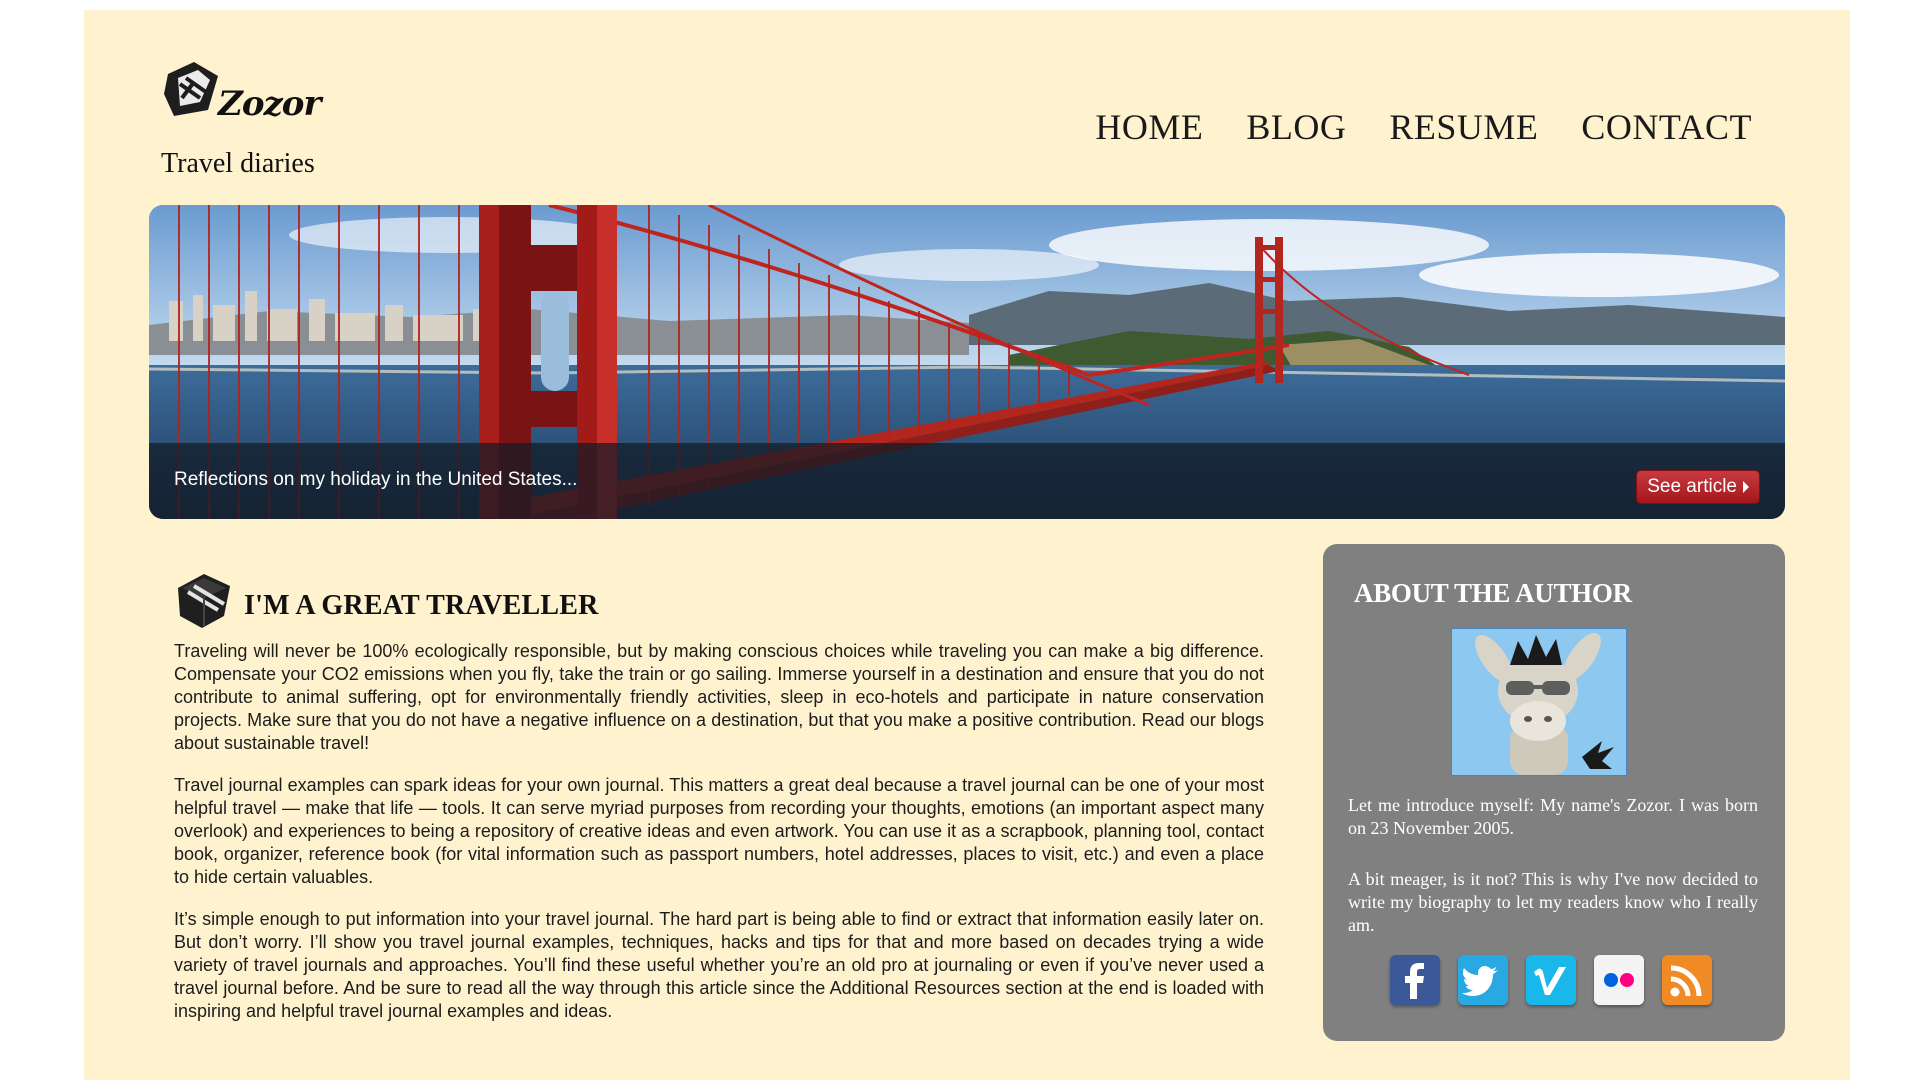 The width and height of the screenshot is (1920, 1080). Describe the element at coordinates (1539, 702) in the screenshot. I see `zozor-donkey-avatar` at that location.